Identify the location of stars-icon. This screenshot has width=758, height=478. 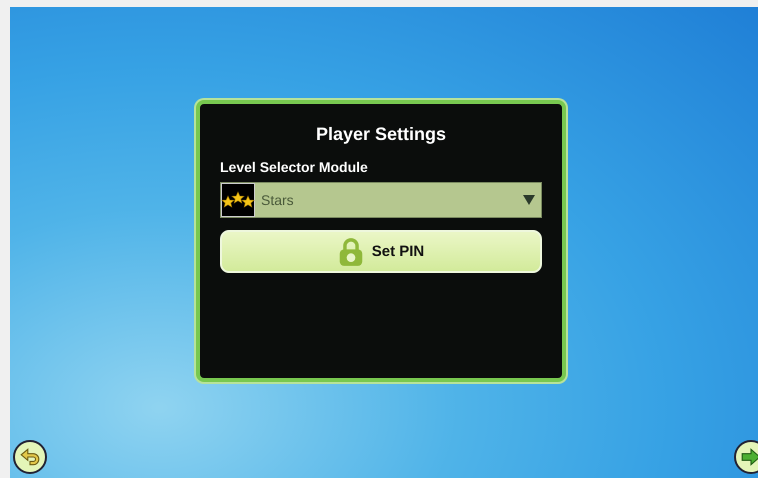
(238, 200).